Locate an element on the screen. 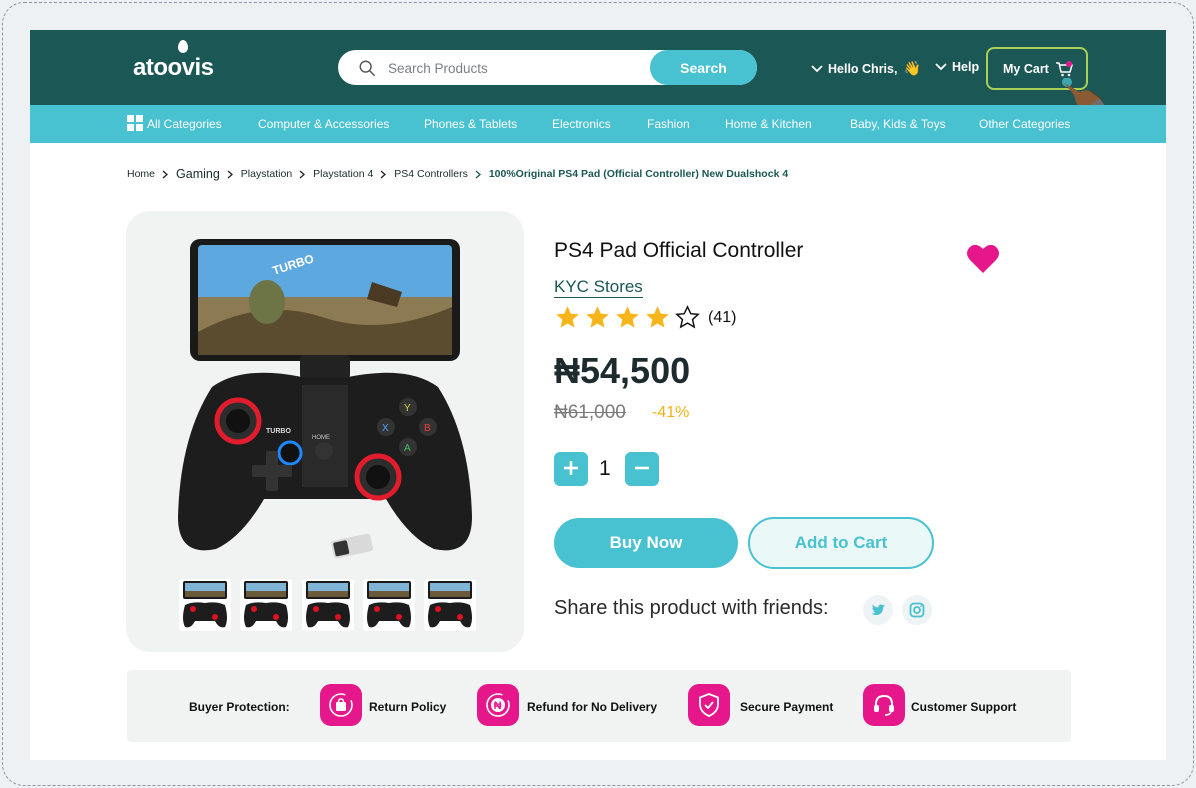 This screenshot has height=788, width=1196. wave-icon: 👋 is located at coordinates (912, 68).